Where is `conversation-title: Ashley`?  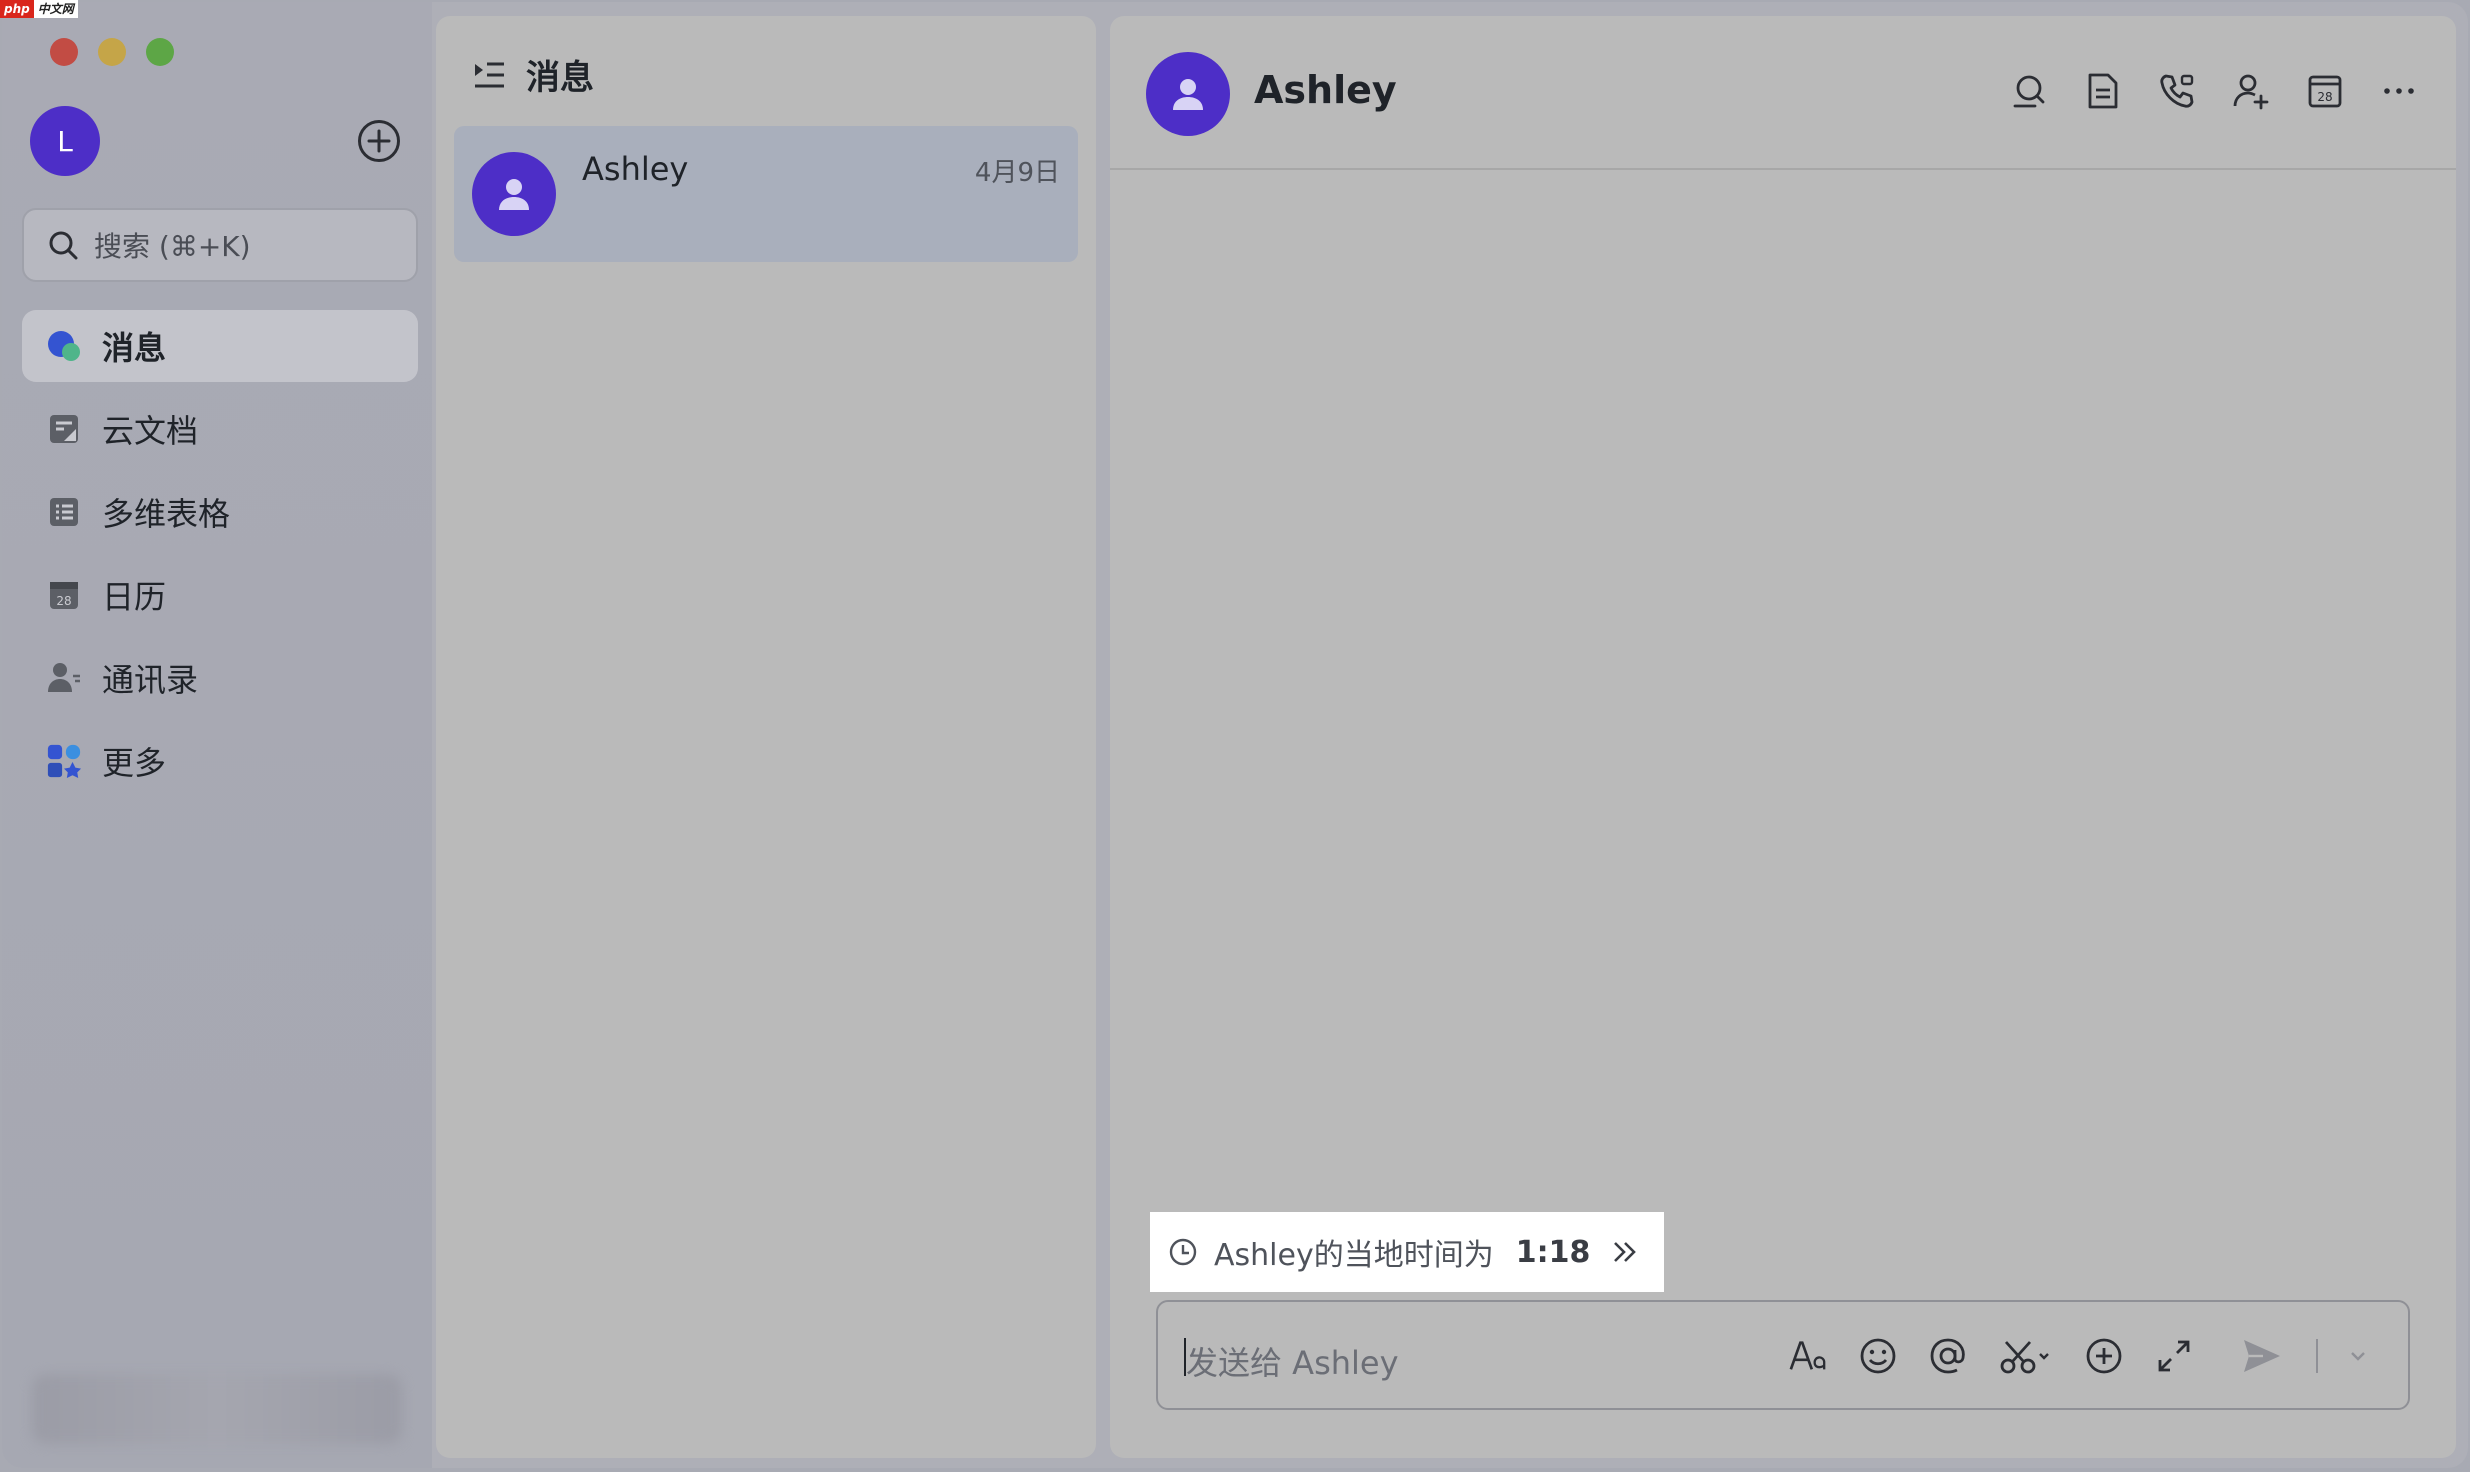 conversation-title: Ashley is located at coordinates (1325, 90).